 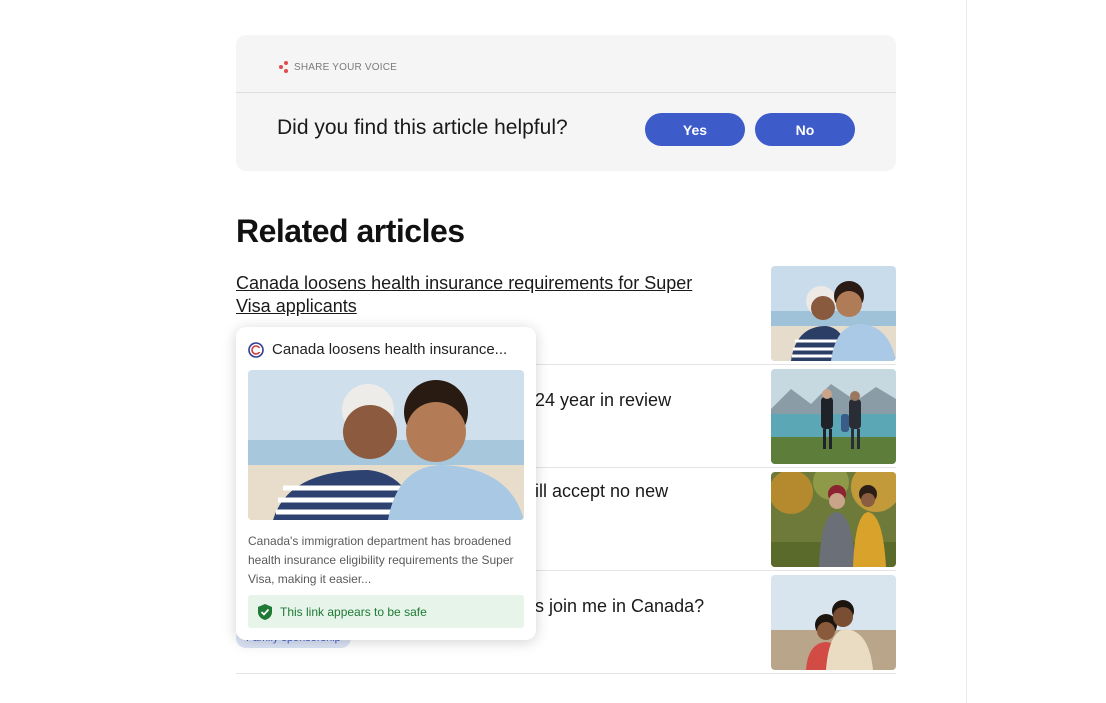 What do you see at coordinates (284, 67) in the screenshot?
I see `share-voice-icon` at bounding box center [284, 67].